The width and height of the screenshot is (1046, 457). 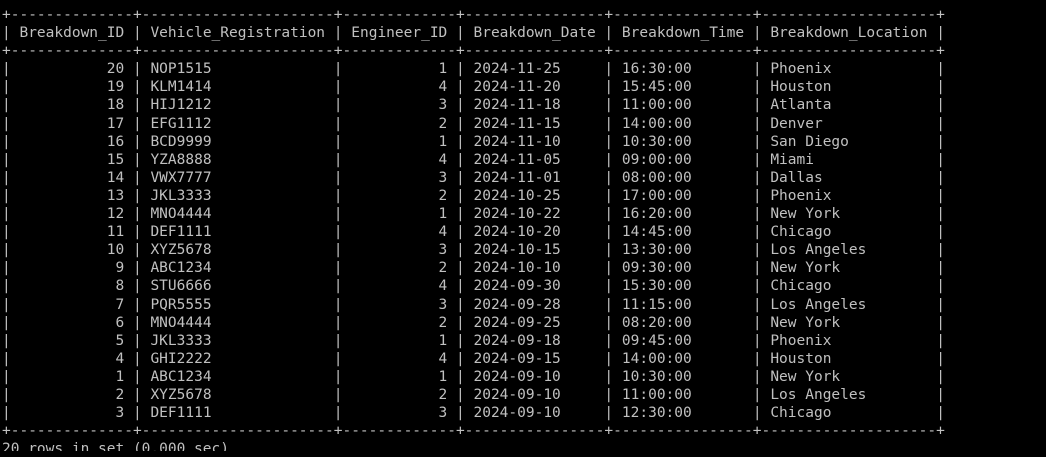 I want to click on table-cell-breakdown-id: 11, so click(x=72, y=232).